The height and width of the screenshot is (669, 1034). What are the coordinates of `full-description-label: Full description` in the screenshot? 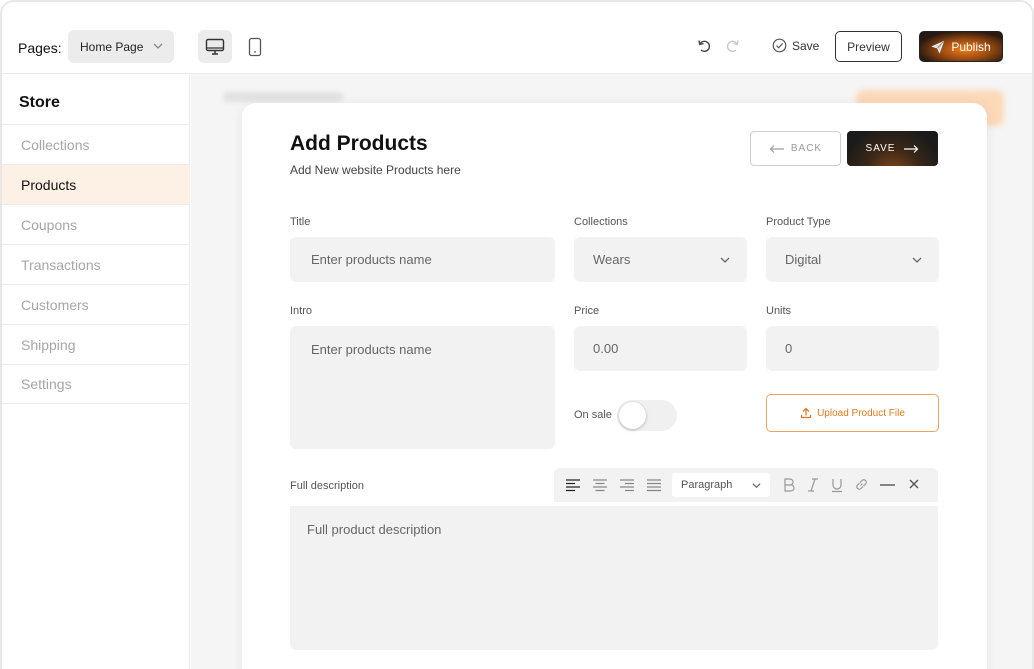 It's located at (327, 486).